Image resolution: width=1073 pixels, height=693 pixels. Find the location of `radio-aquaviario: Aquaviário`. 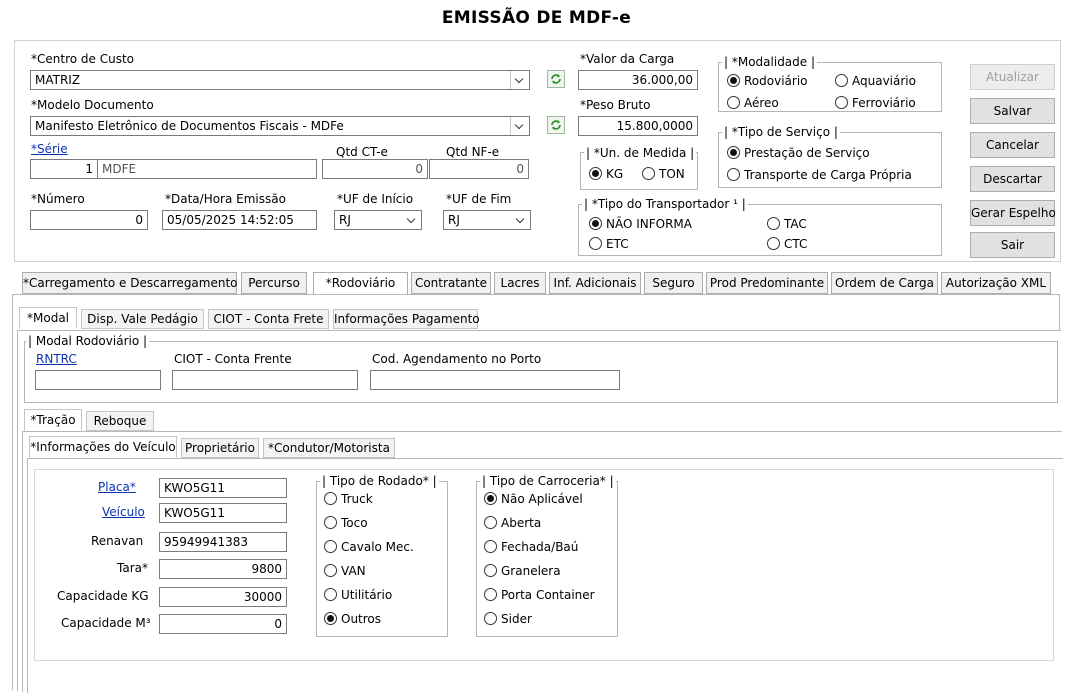

radio-aquaviario: Aquaviário is located at coordinates (875, 81).